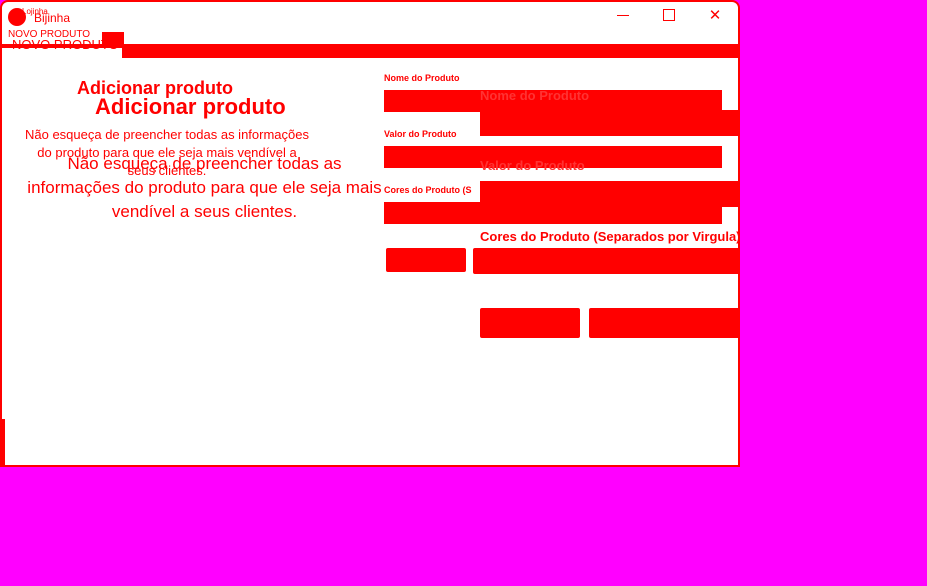 This screenshot has height=586, width=927. What do you see at coordinates (430, 52) in the screenshot?
I see `menu-bar-fill` at bounding box center [430, 52].